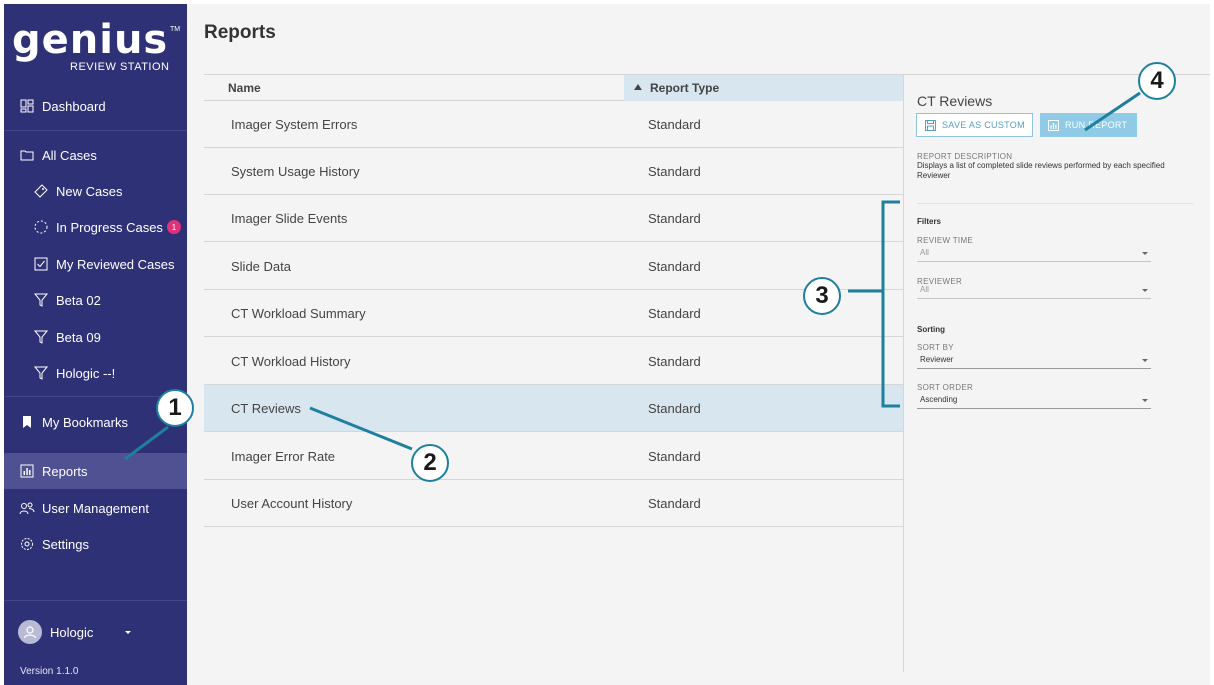 Image resolution: width=1214 pixels, height=685 pixels. I want to click on review-time-label: REVIEW TIME, so click(945, 240).